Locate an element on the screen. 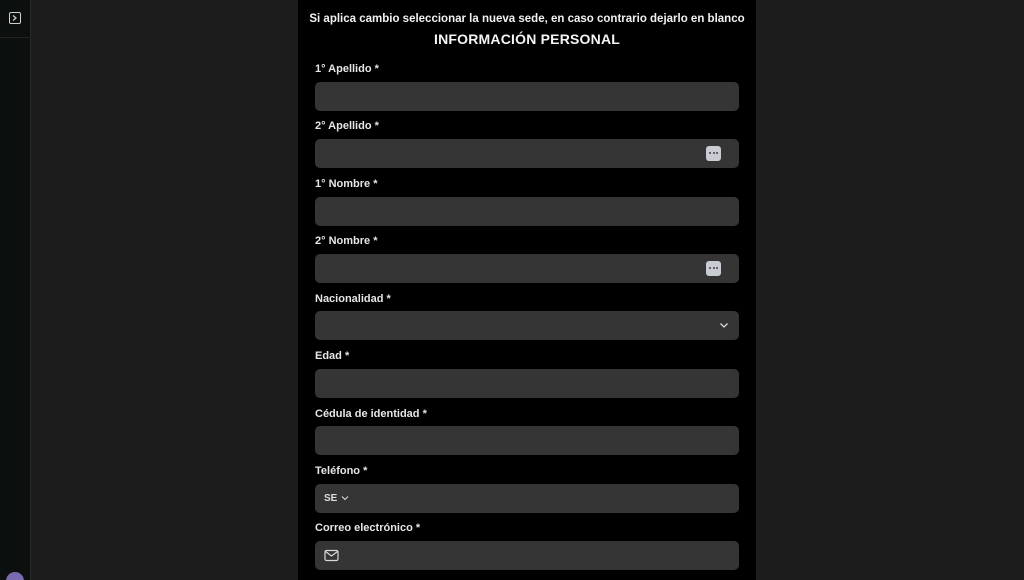 The height and width of the screenshot is (580, 1024). edad-input is located at coordinates (527, 383).